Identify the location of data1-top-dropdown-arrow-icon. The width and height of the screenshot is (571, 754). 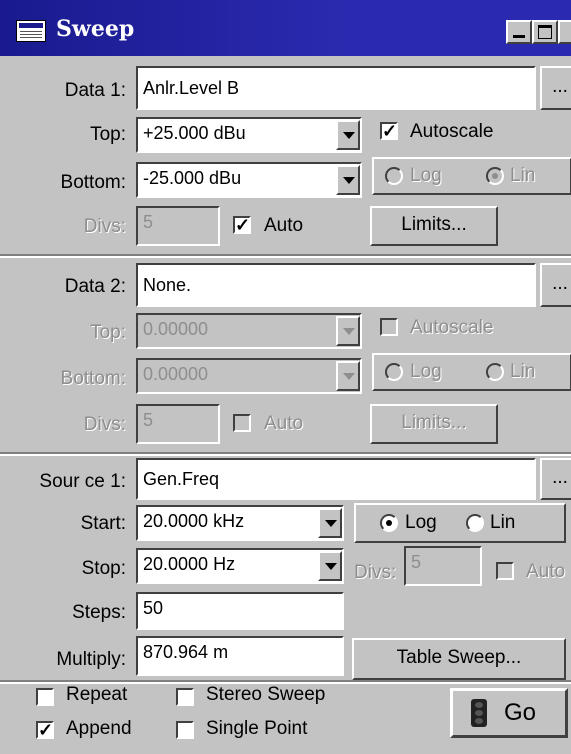
(348, 135).